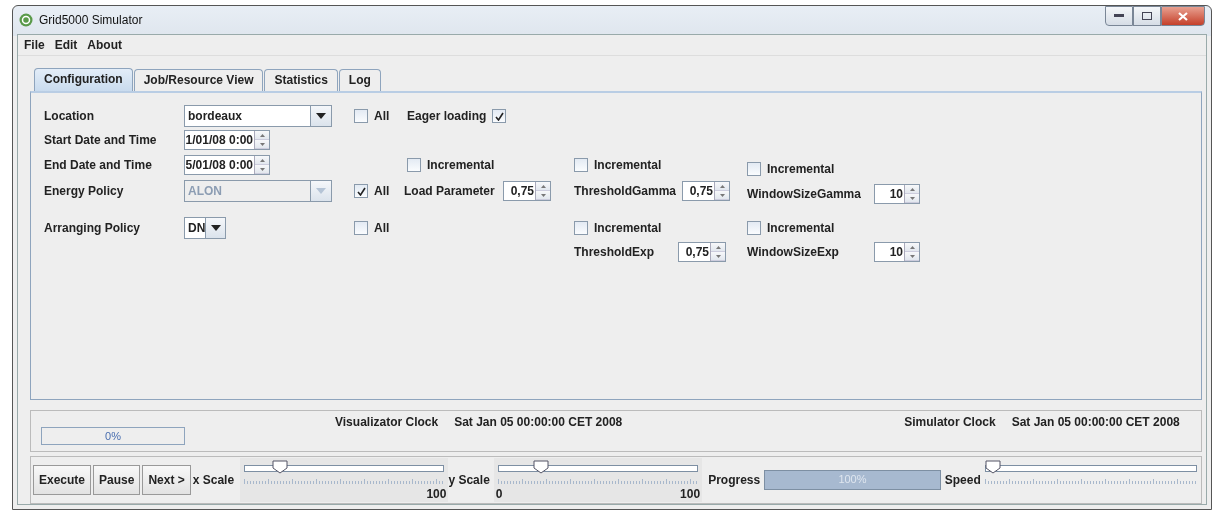  What do you see at coordinates (804, 194) in the screenshot?
I see `parameter-label: WindowSizeGamma` at bounding box center [804, 194].